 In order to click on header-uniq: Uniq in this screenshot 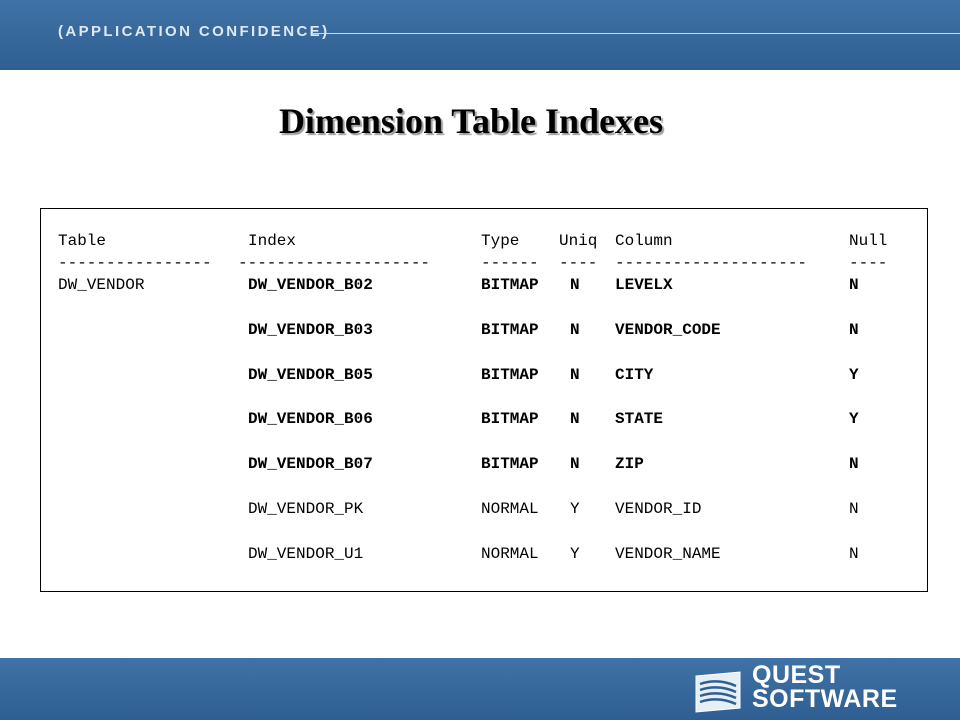, I will do `click(578, 241)`.